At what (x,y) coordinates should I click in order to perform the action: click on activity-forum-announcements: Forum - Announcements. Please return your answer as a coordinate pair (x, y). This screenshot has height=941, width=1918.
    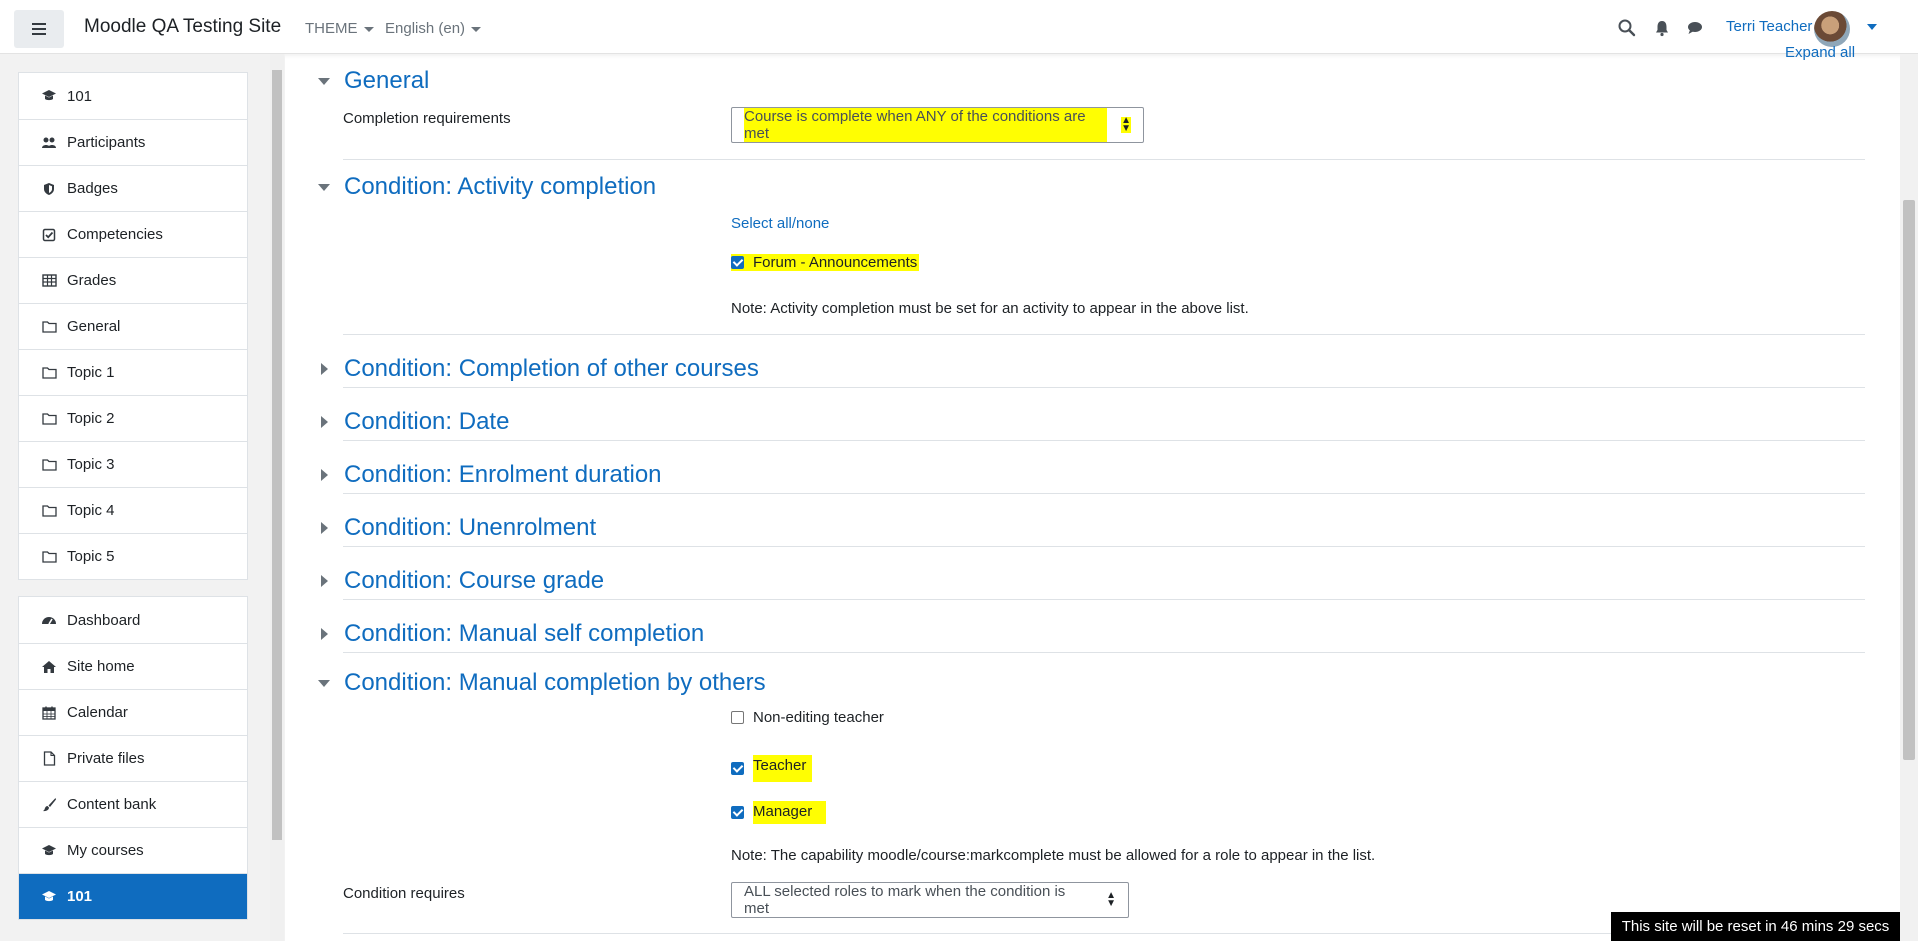
    Looking at the image, I should click on (825, 262).